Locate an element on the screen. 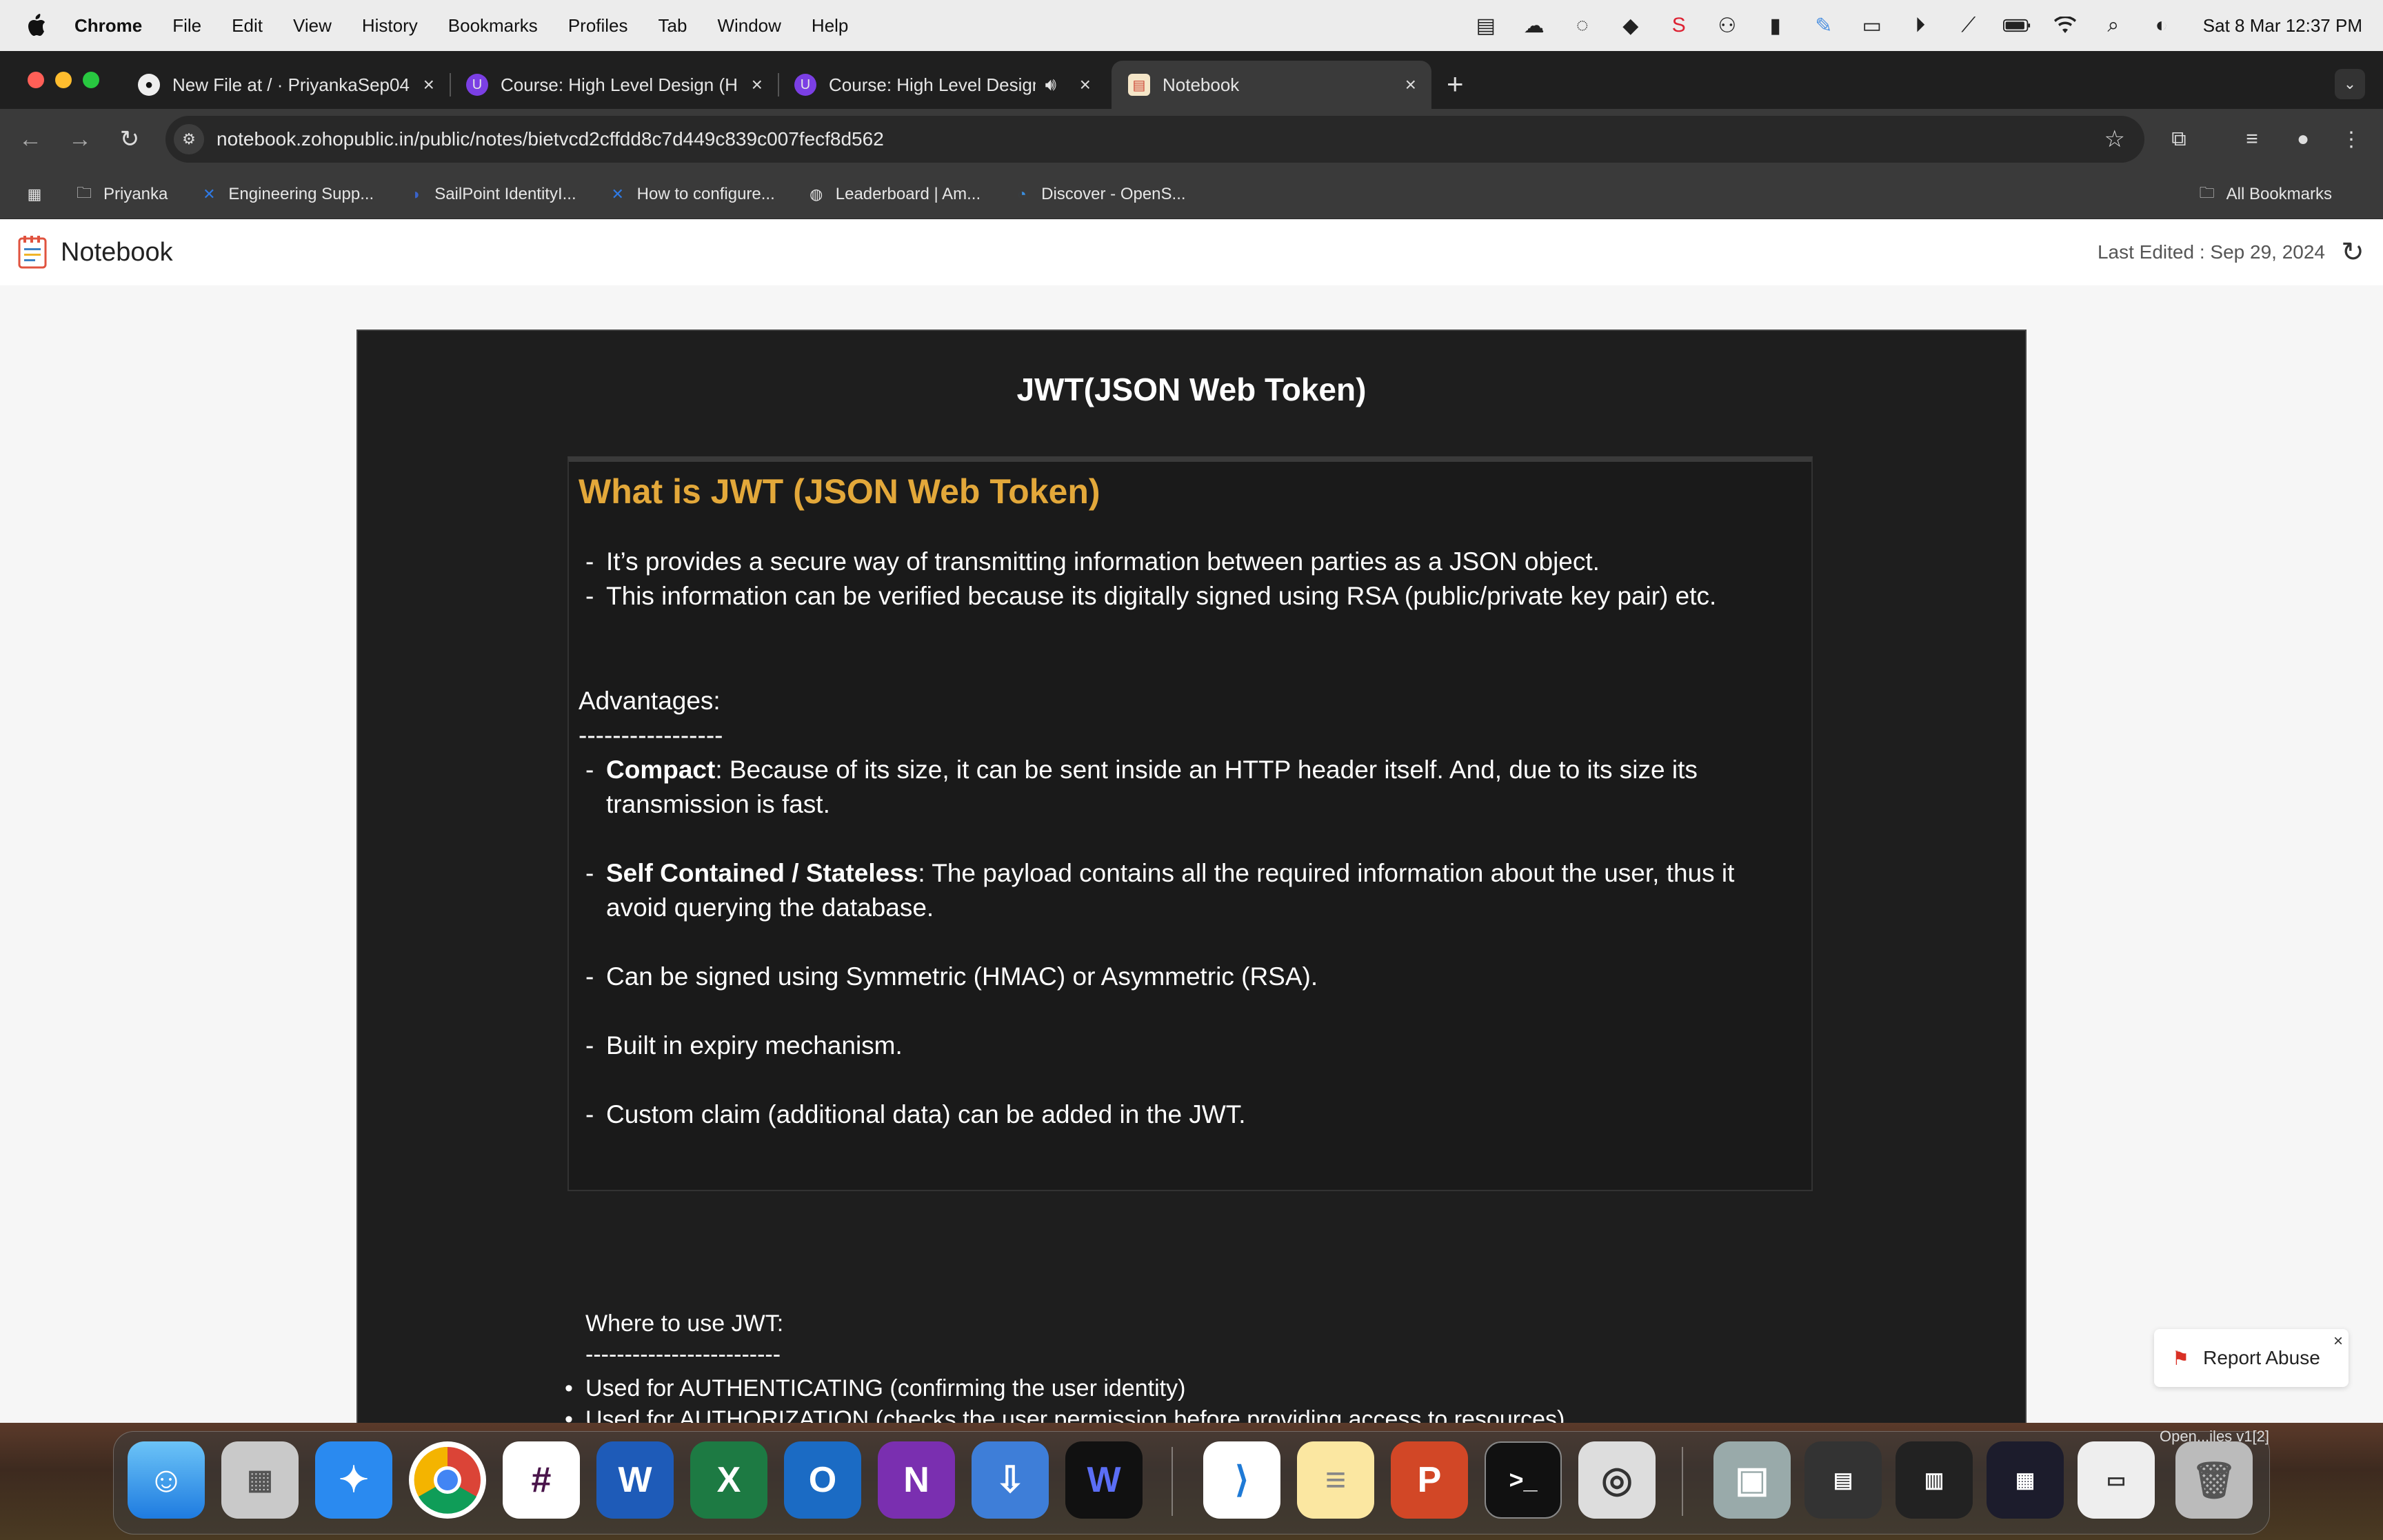  tab-notebook: ▤ Notebook × is located at coordinates (1271, 85).